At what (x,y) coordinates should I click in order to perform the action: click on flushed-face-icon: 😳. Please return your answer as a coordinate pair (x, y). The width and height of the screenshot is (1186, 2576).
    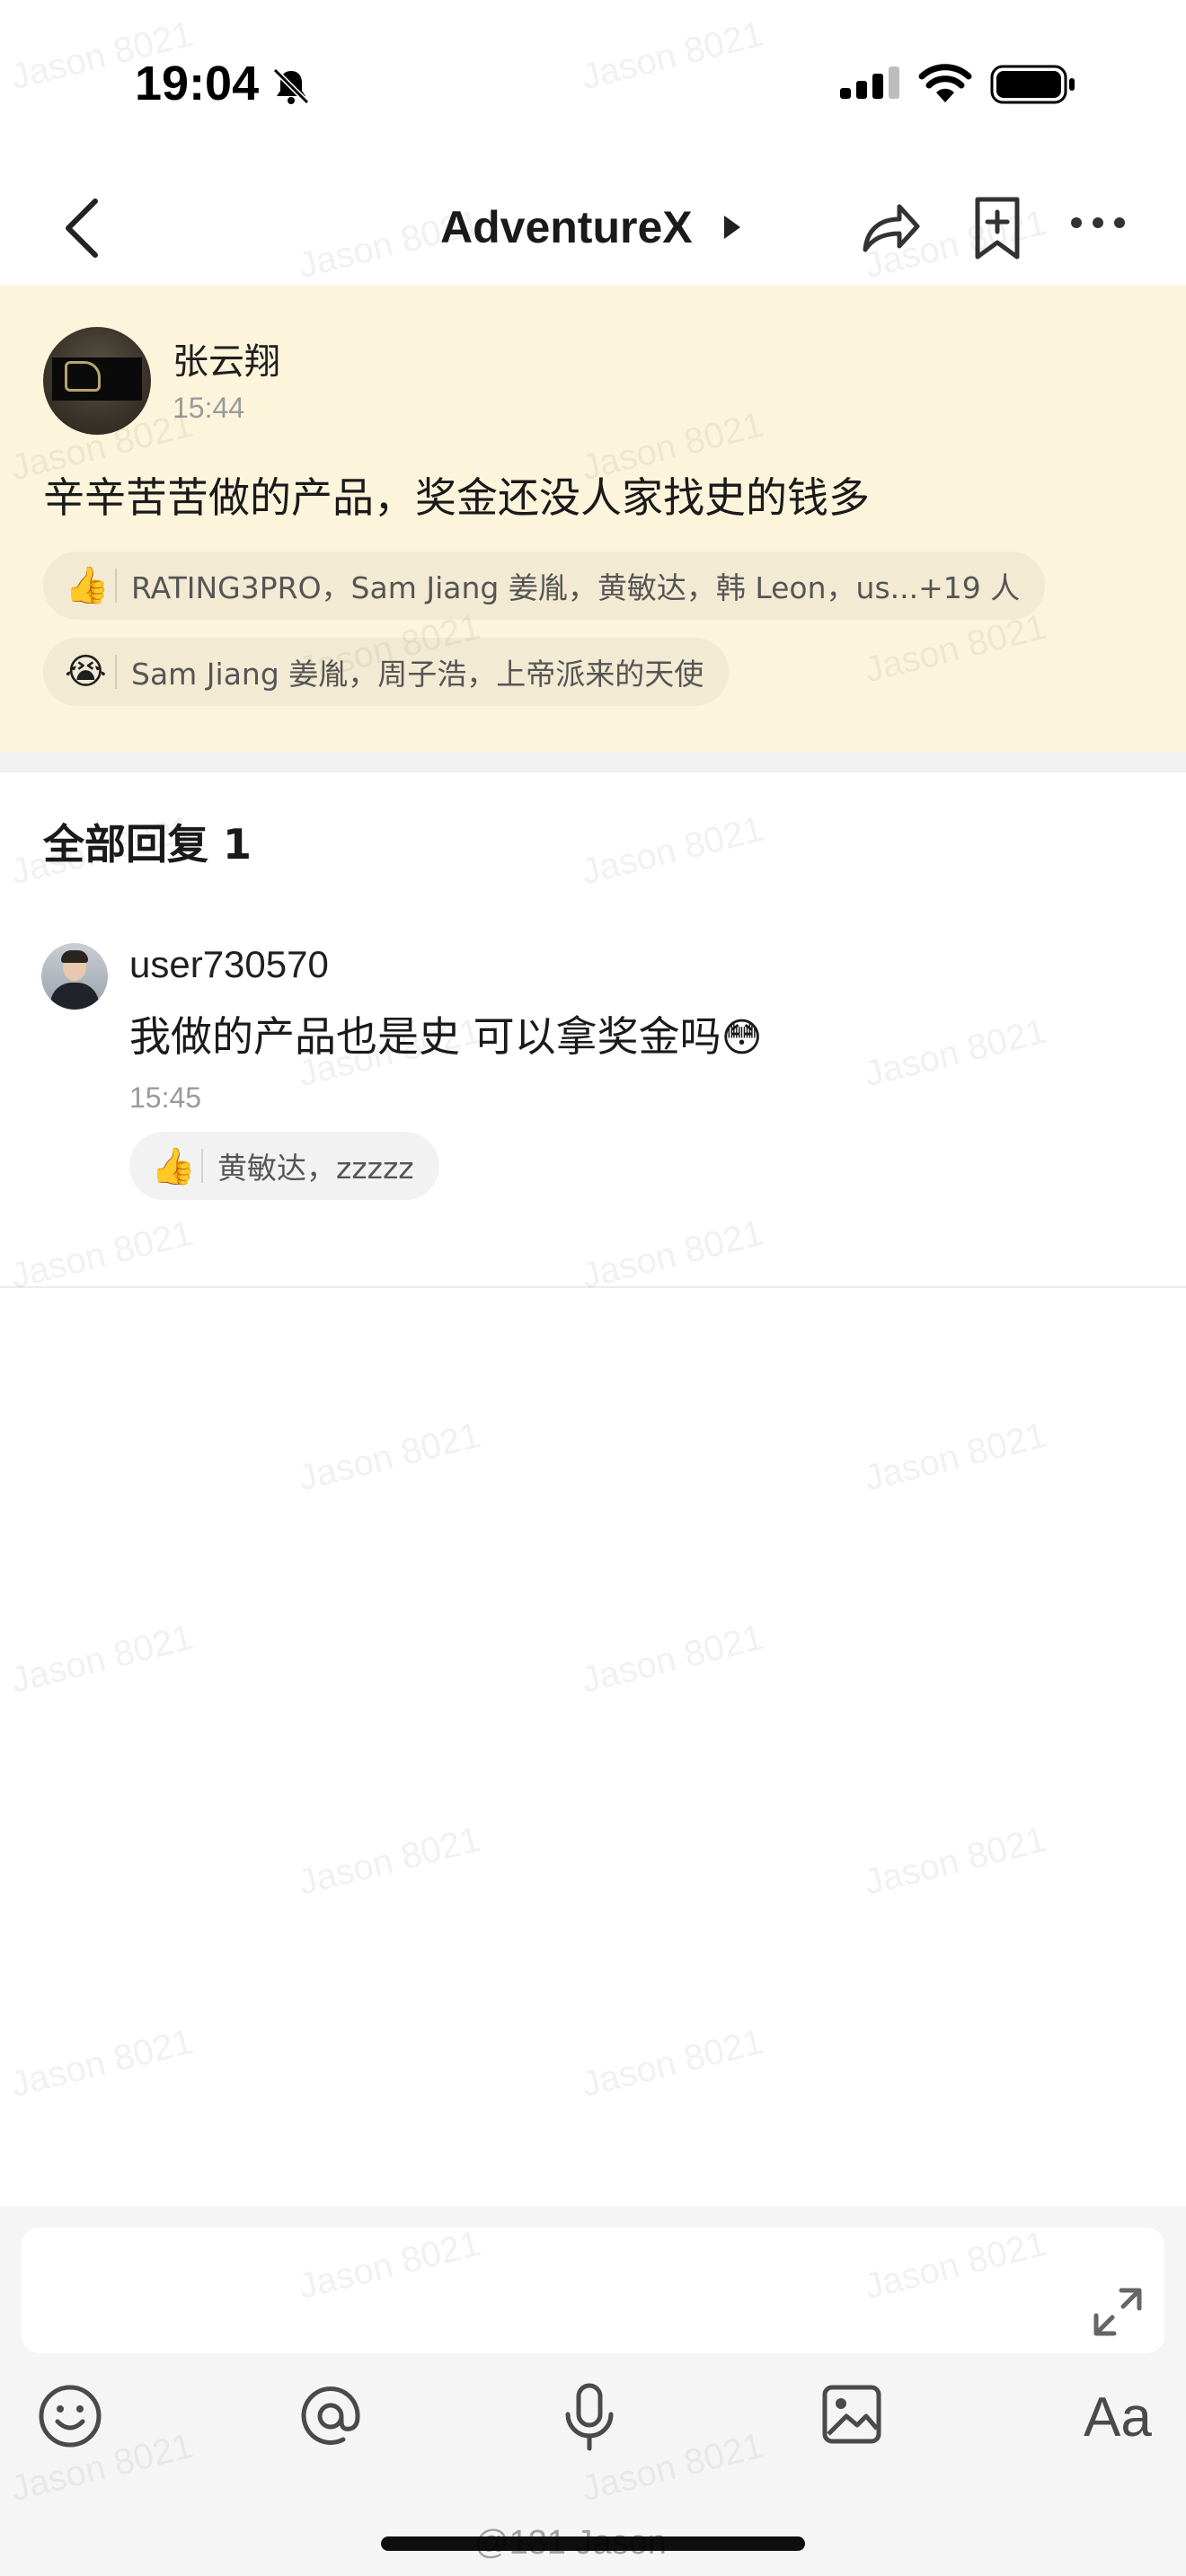
    Looking at the image, I should click on (742, 1038).